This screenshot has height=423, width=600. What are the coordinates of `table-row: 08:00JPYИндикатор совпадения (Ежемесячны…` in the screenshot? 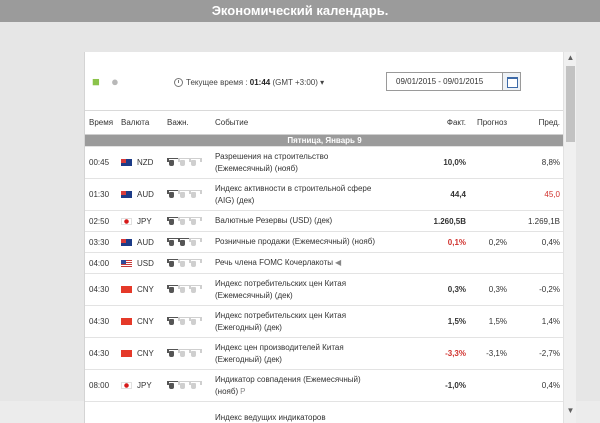 It's located at (324, 386).